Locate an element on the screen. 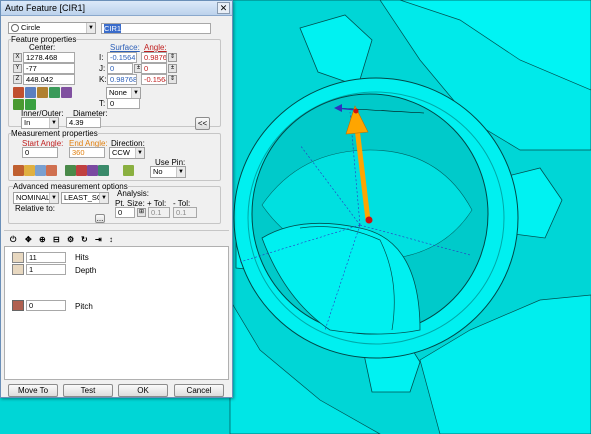 The width and height of the screenshot is (591, 434). angle-flip-icon: ⇕ is located at coordinates (172, 57).